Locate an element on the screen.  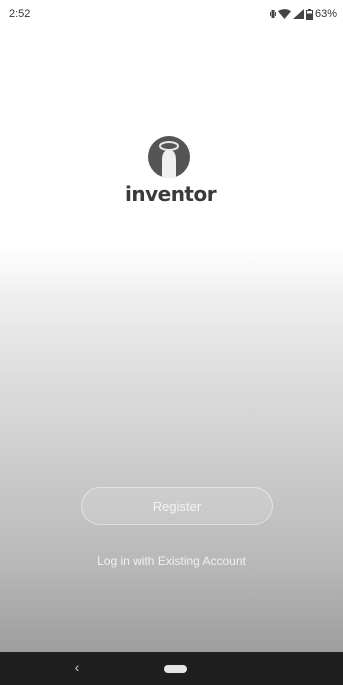
register-button-label: Register is located at coordinates (177, 506).